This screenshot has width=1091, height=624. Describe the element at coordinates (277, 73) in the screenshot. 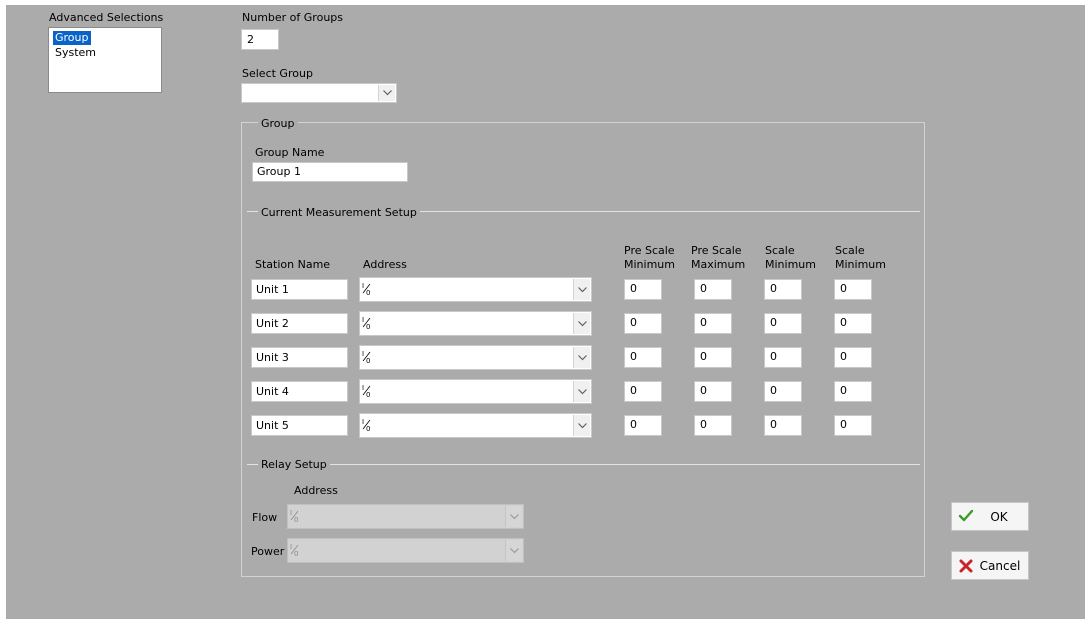

I see `select-group-label: Select Group` at that location.